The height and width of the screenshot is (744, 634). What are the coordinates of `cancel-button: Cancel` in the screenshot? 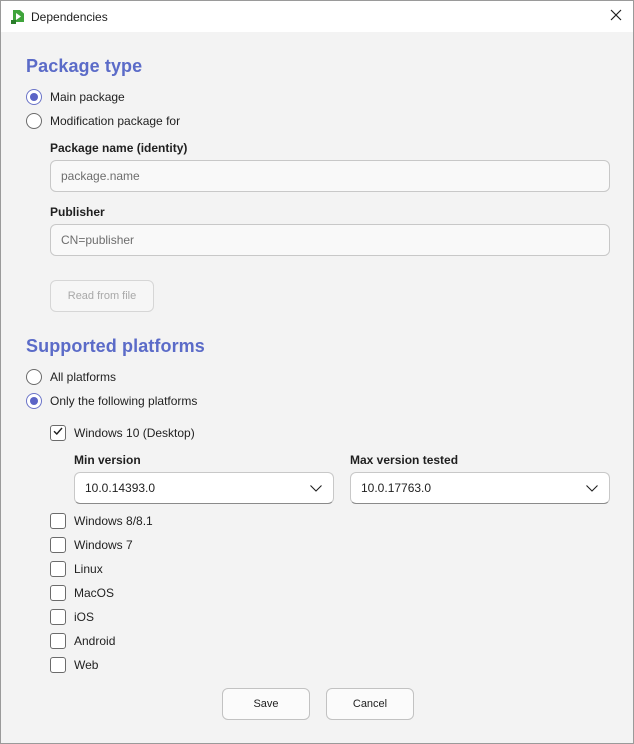 It's located at (370, 704).